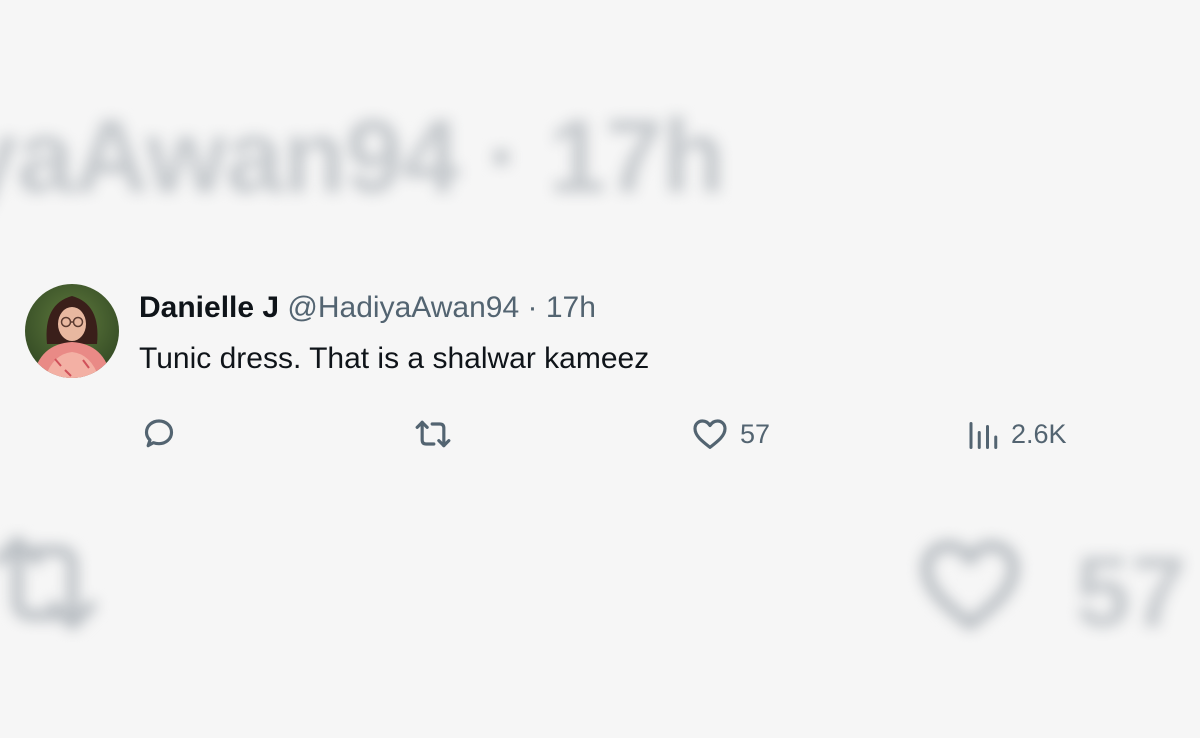 This screenshot has height=738, width=1200. What do you see at coordinates (571, 307) in the screenshot?
I see `timestamp: 17h` at bounding box center [571, 307].